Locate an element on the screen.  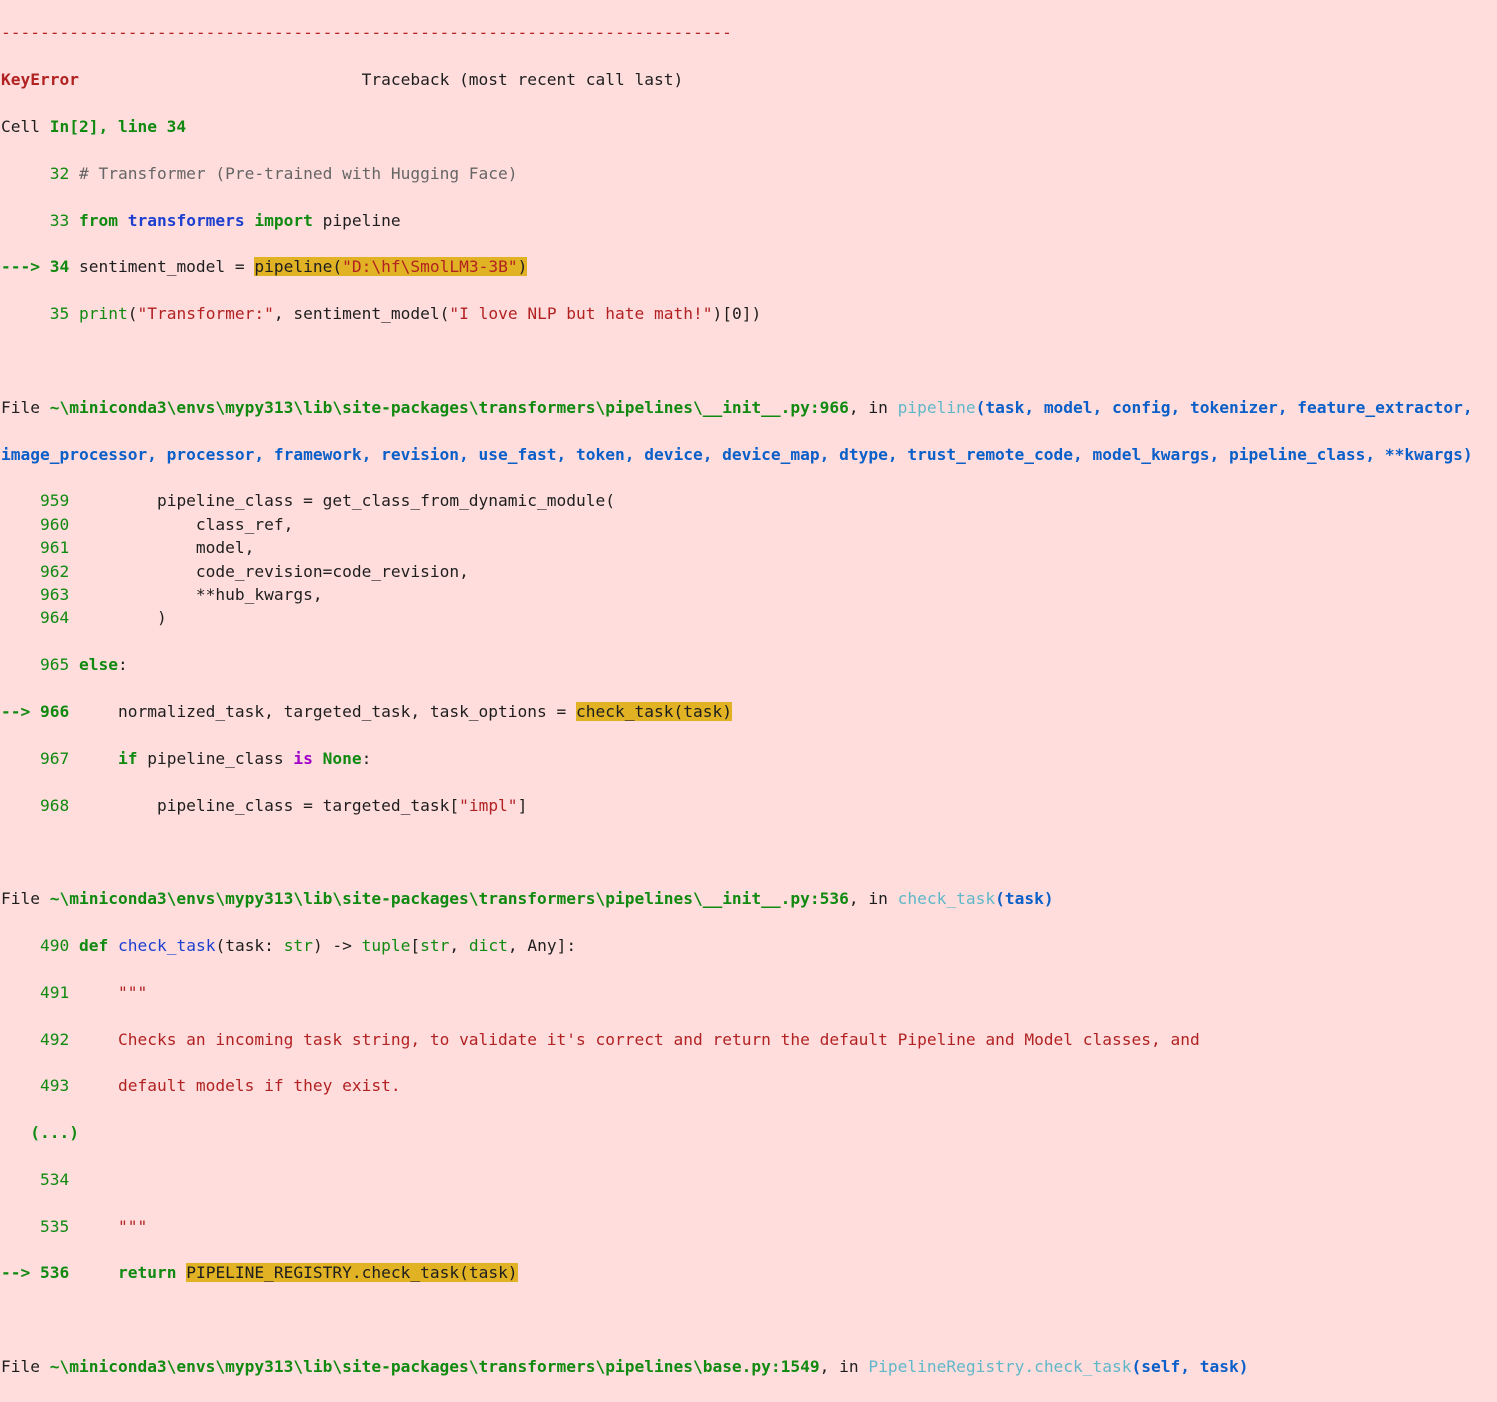
code-text: model, is located at coordinates (166, 548).